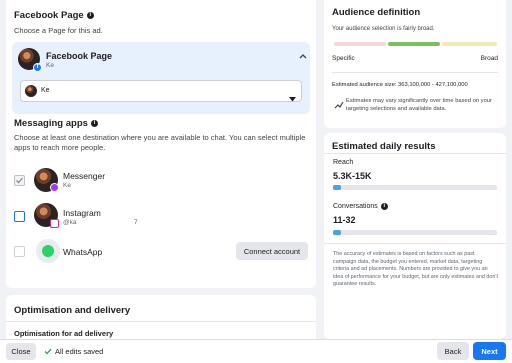  What do you see at coordinates (50, 65) in the screenshot?
I see `page-handle: Ke` at bounding box center [50, 65].